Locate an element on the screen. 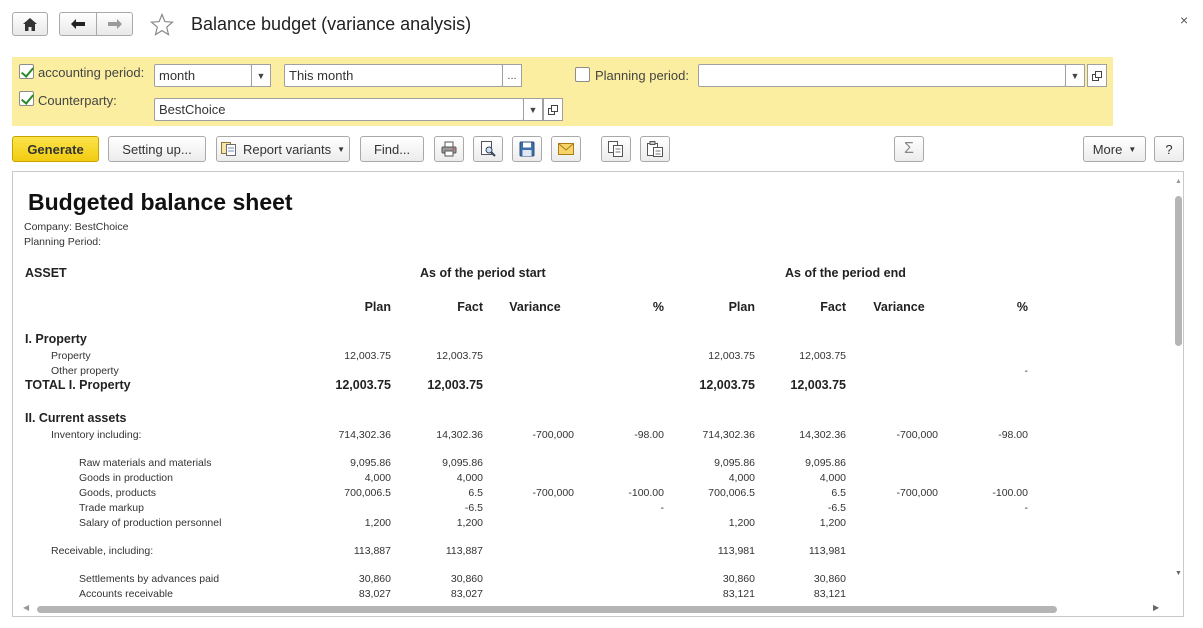 Image resolution: width=1203 pixels, height=628 pixels. planning-period-dropdown: ▼ is located at coordinates (1075, 75).